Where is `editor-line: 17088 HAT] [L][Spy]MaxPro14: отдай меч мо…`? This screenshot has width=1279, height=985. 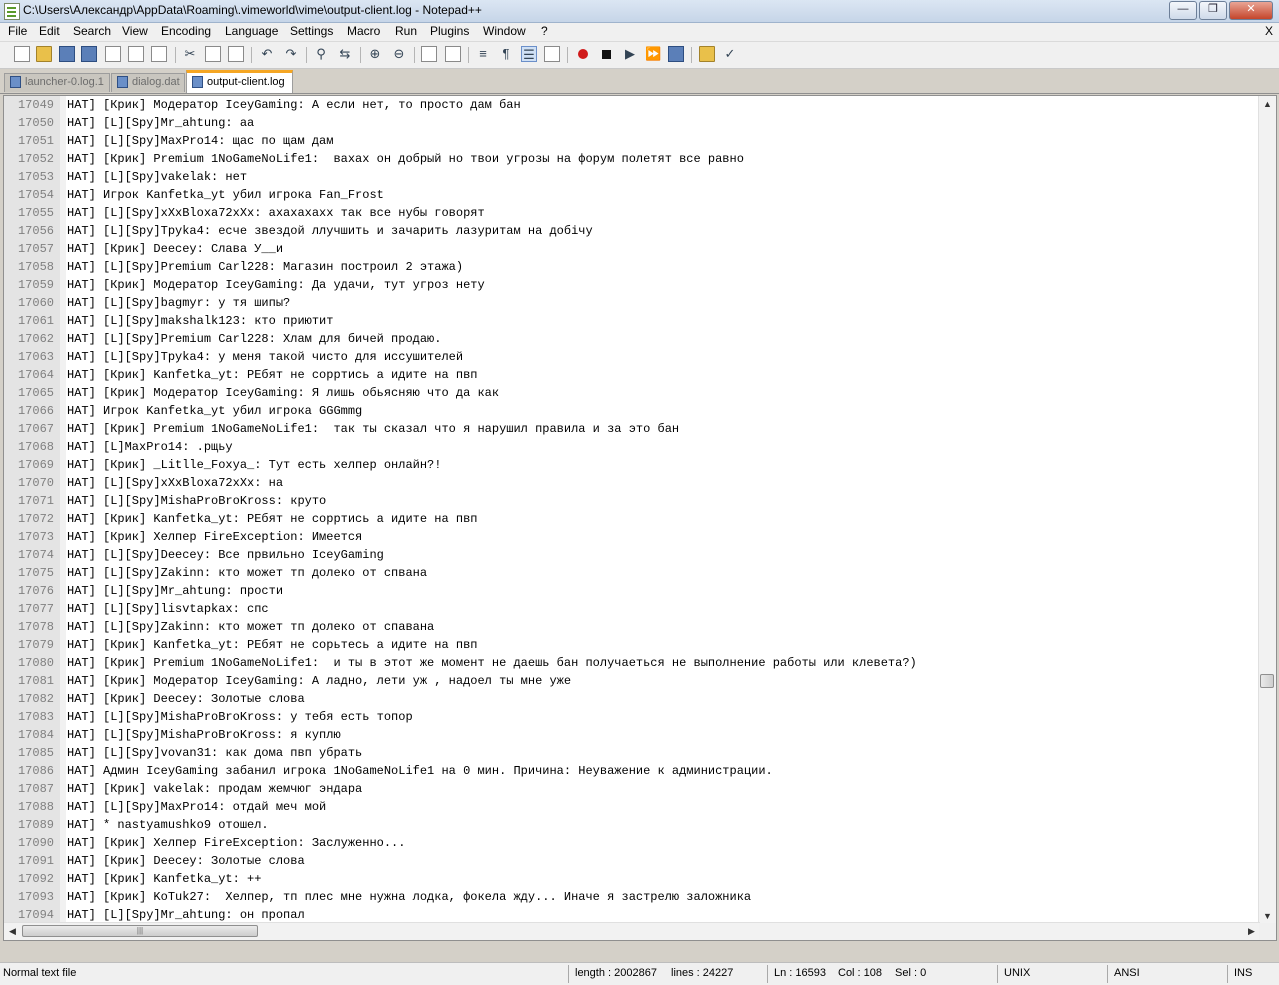
editor-line: 17088 HAT] [L][Spy]MaxPro14: отдай меч мо… is located at coordinates (632, 807).